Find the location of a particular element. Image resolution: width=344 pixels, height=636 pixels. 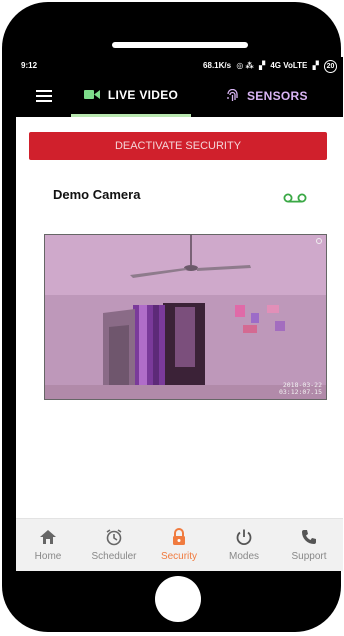

status-time: 9:12 is located at coordinates (29, 65).